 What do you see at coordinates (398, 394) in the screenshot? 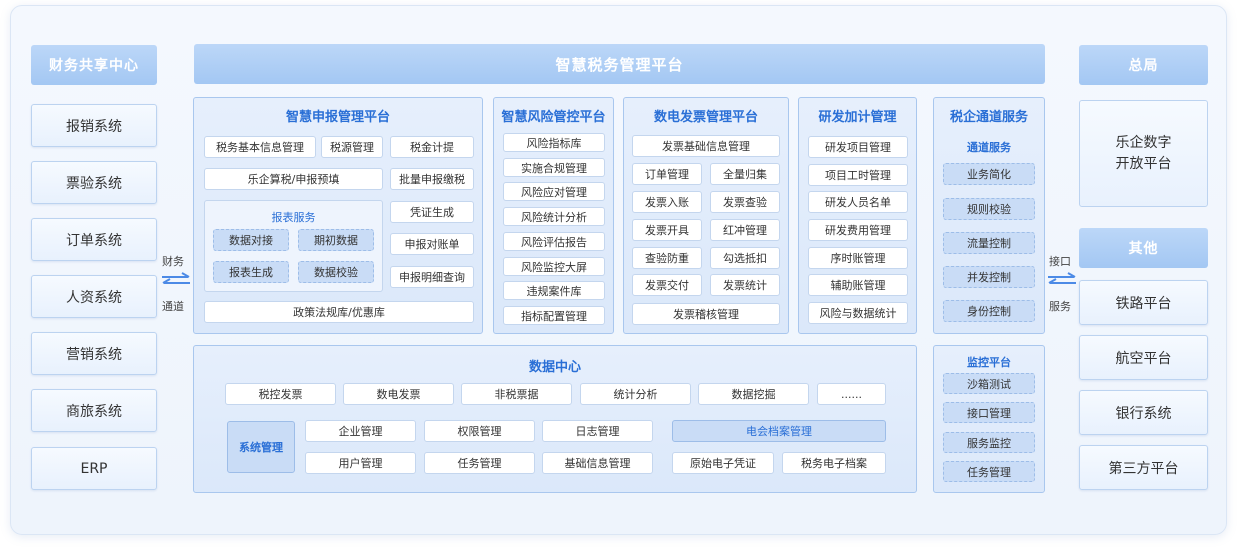
I see `dc-row1-1: 数电发票` at bounding box center [398, 394].